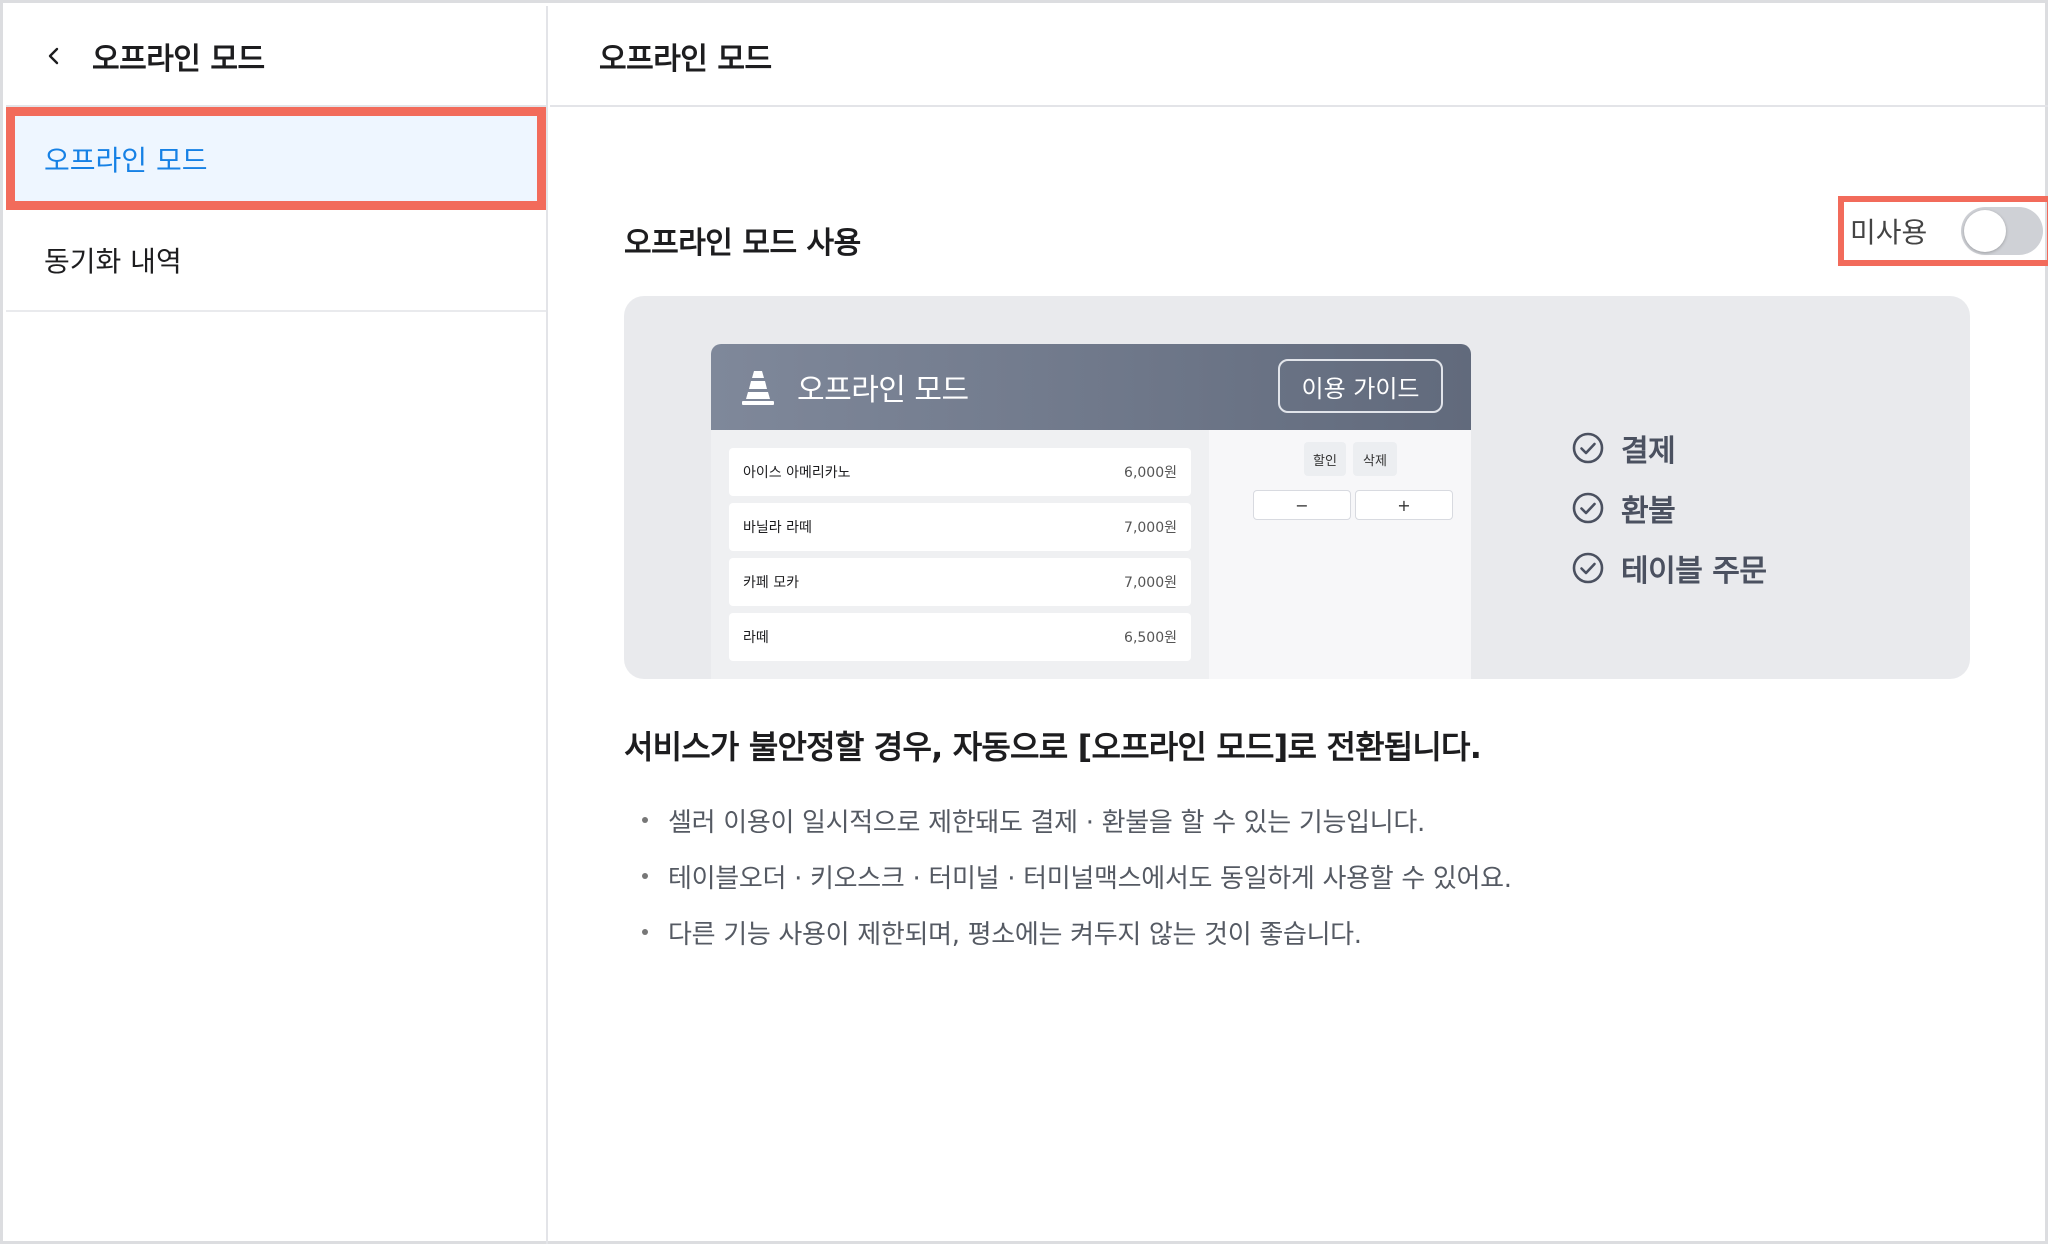  I want to click on sidebar-title: 오프라인 모드, so click(178, 59).